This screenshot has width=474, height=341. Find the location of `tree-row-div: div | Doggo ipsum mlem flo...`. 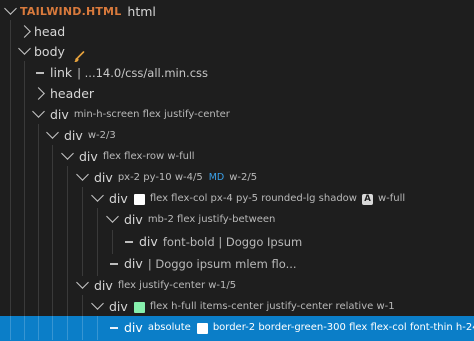

tree-row-div: div | Doggo ipsum mlem flo... is located at coordinates (237, 264).